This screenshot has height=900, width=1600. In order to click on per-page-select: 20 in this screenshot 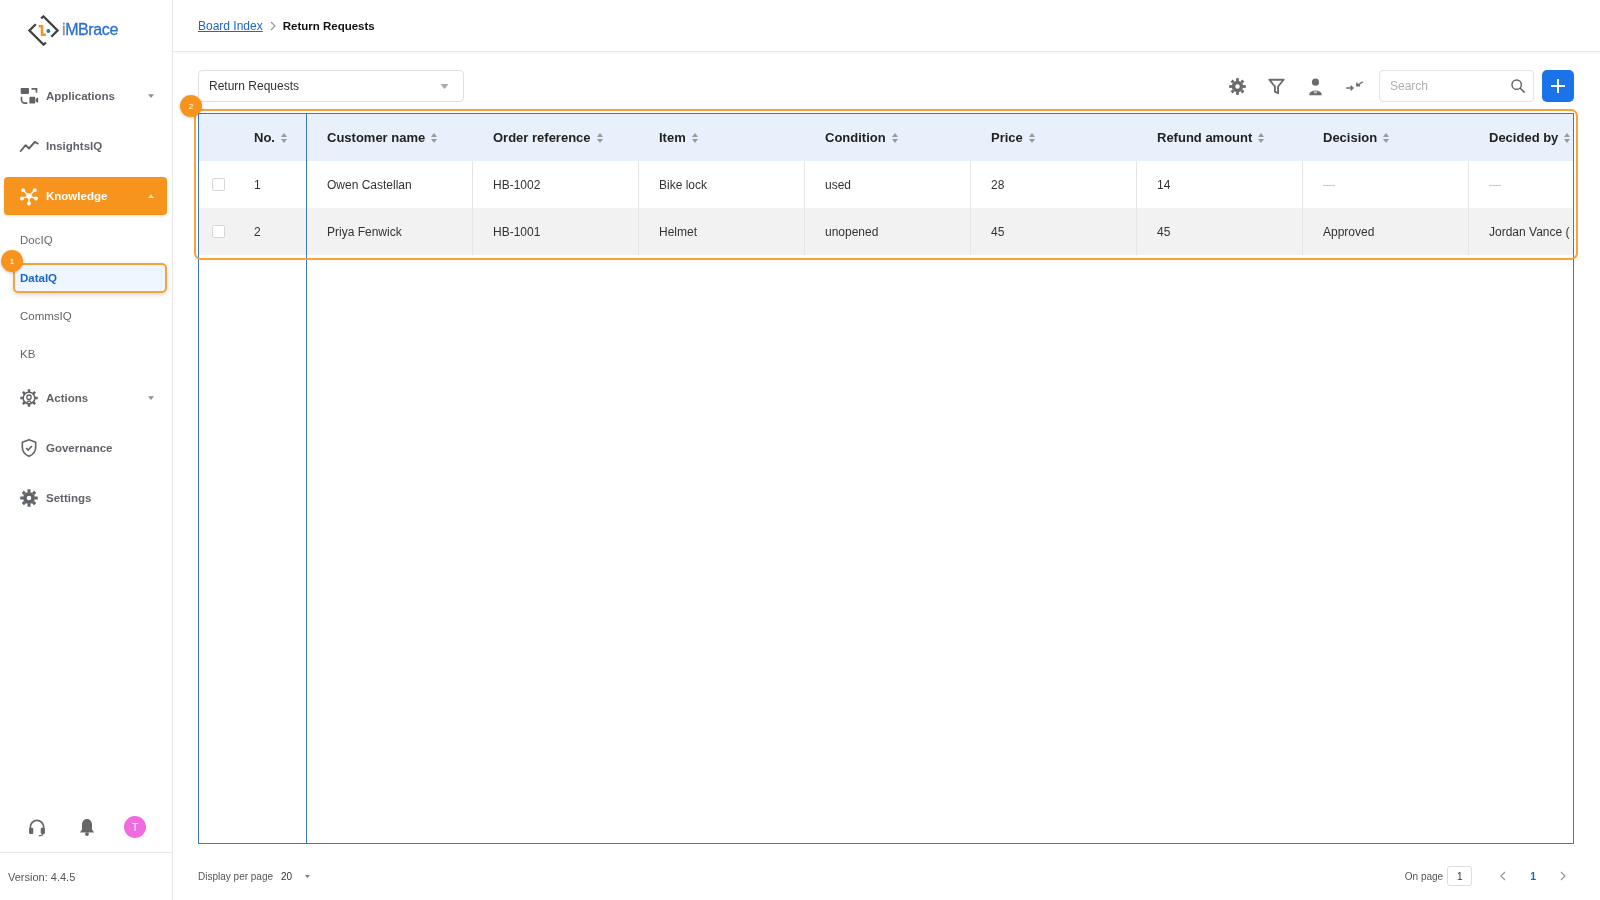, I will do `click(296, 876)`.